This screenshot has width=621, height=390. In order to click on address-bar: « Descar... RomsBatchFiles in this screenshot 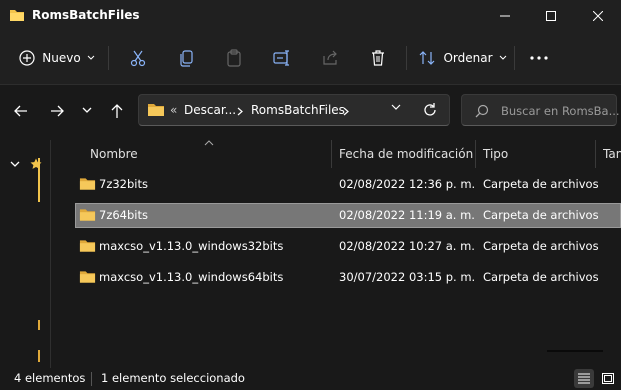, I will do `click(294, 110)`.